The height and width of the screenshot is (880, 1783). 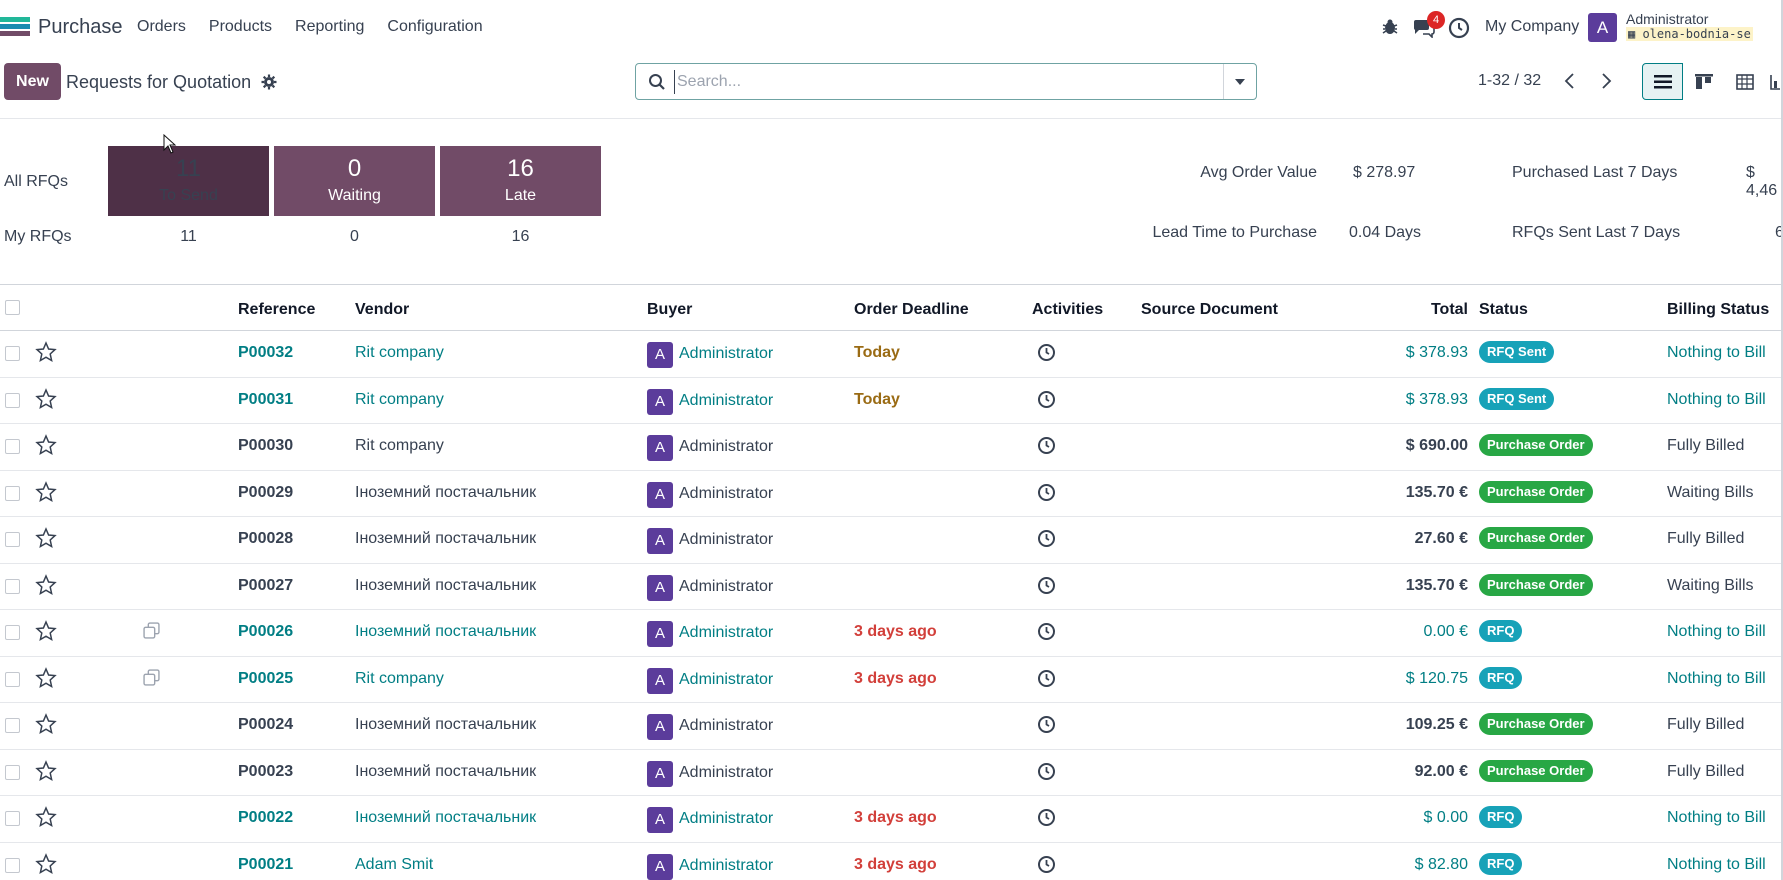 What do you see at coordinates (240, 27) in the screenshot?
I see `menu-products: Products` at bounding box center [240, 27].